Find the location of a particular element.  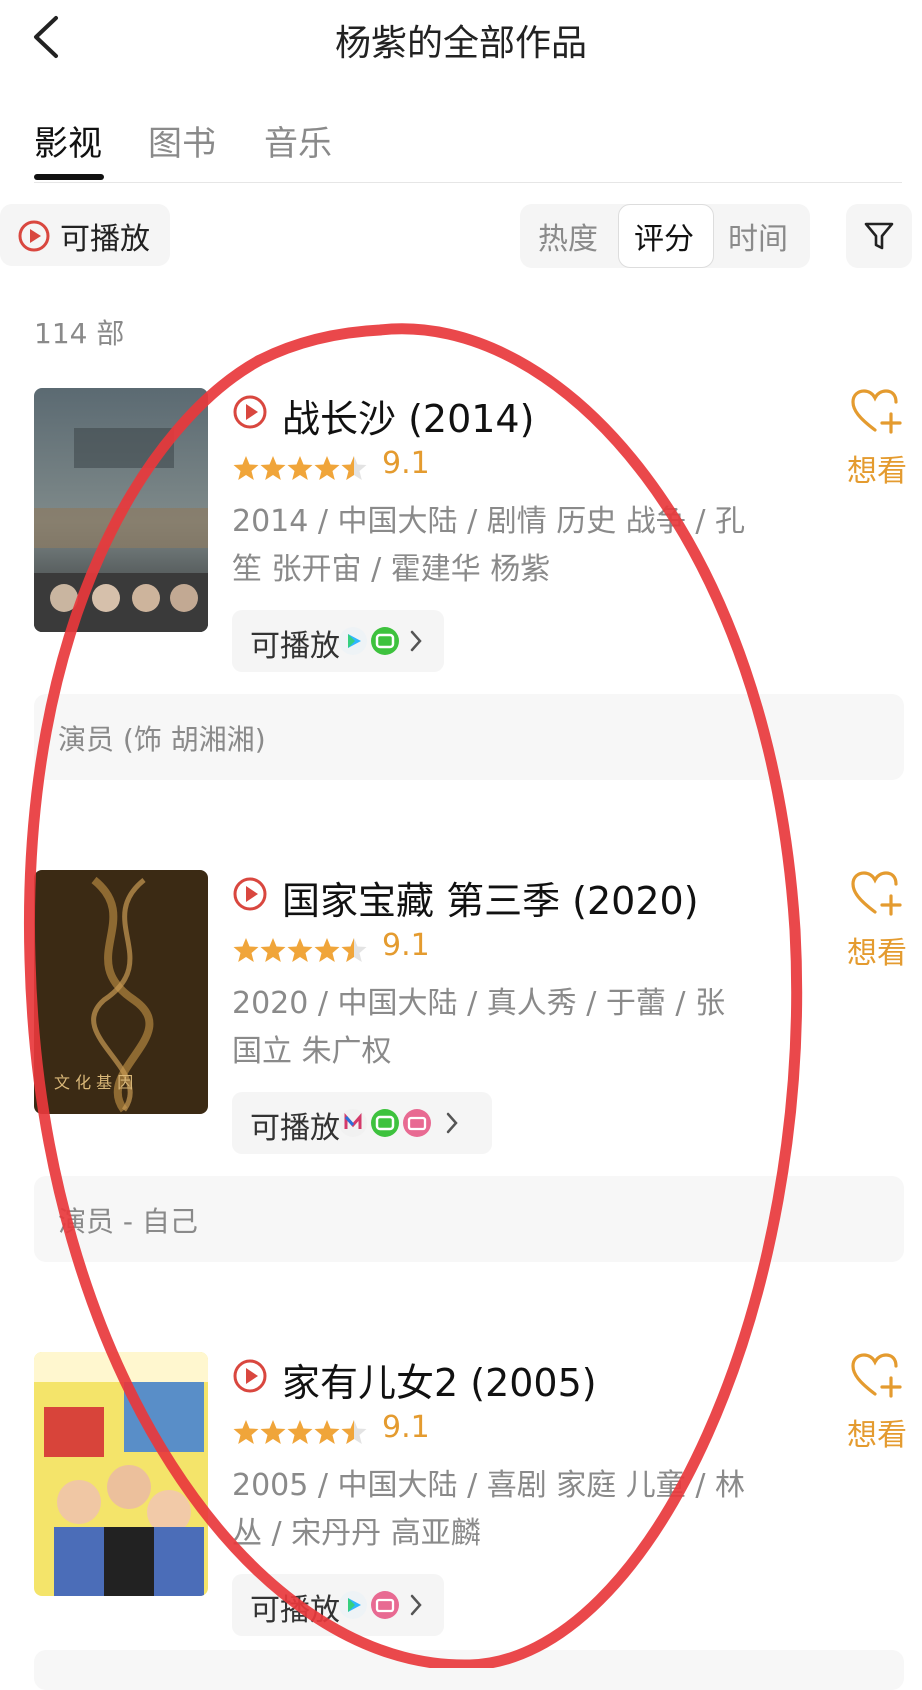

tab-active-indicator is located at coordinates (69, 177).